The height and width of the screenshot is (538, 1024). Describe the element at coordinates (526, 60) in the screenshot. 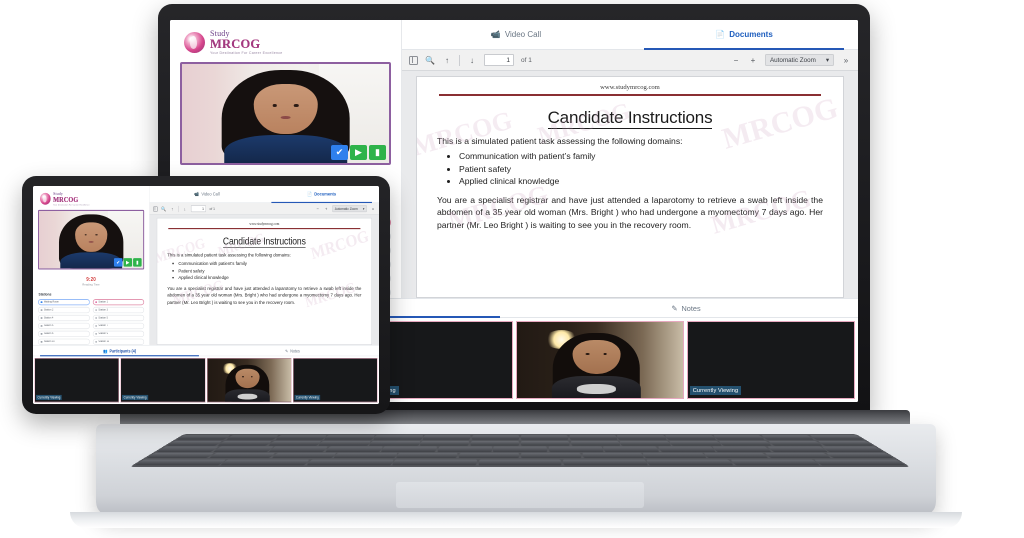

I see `page-total-label: of 1` at that location.